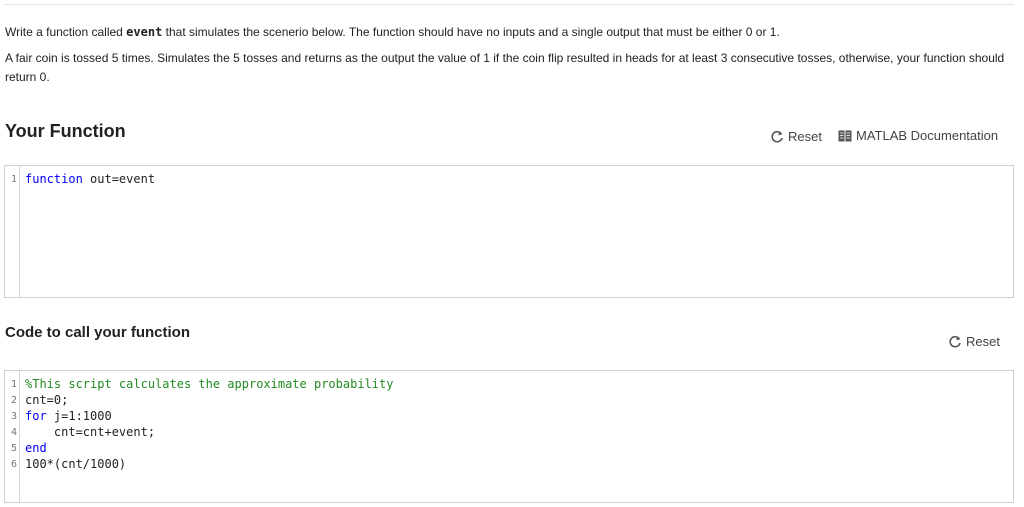  What do you see at coordinates (13, 416) in the screenshot?
I see `line-number: 3` at bounding box center [13, 416].